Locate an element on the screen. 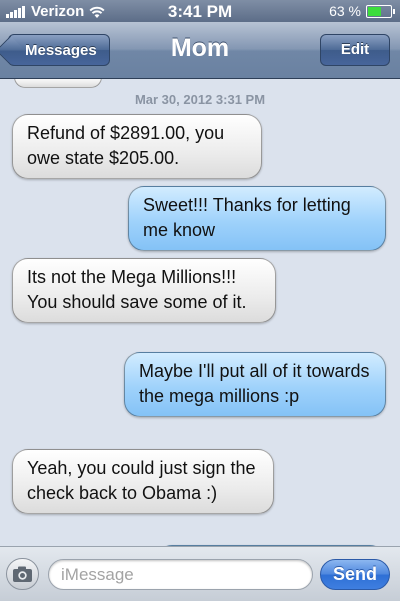 The width and height of the screenshot is (400, 601). status-right: 63 % is located at coordinates (362, 11).